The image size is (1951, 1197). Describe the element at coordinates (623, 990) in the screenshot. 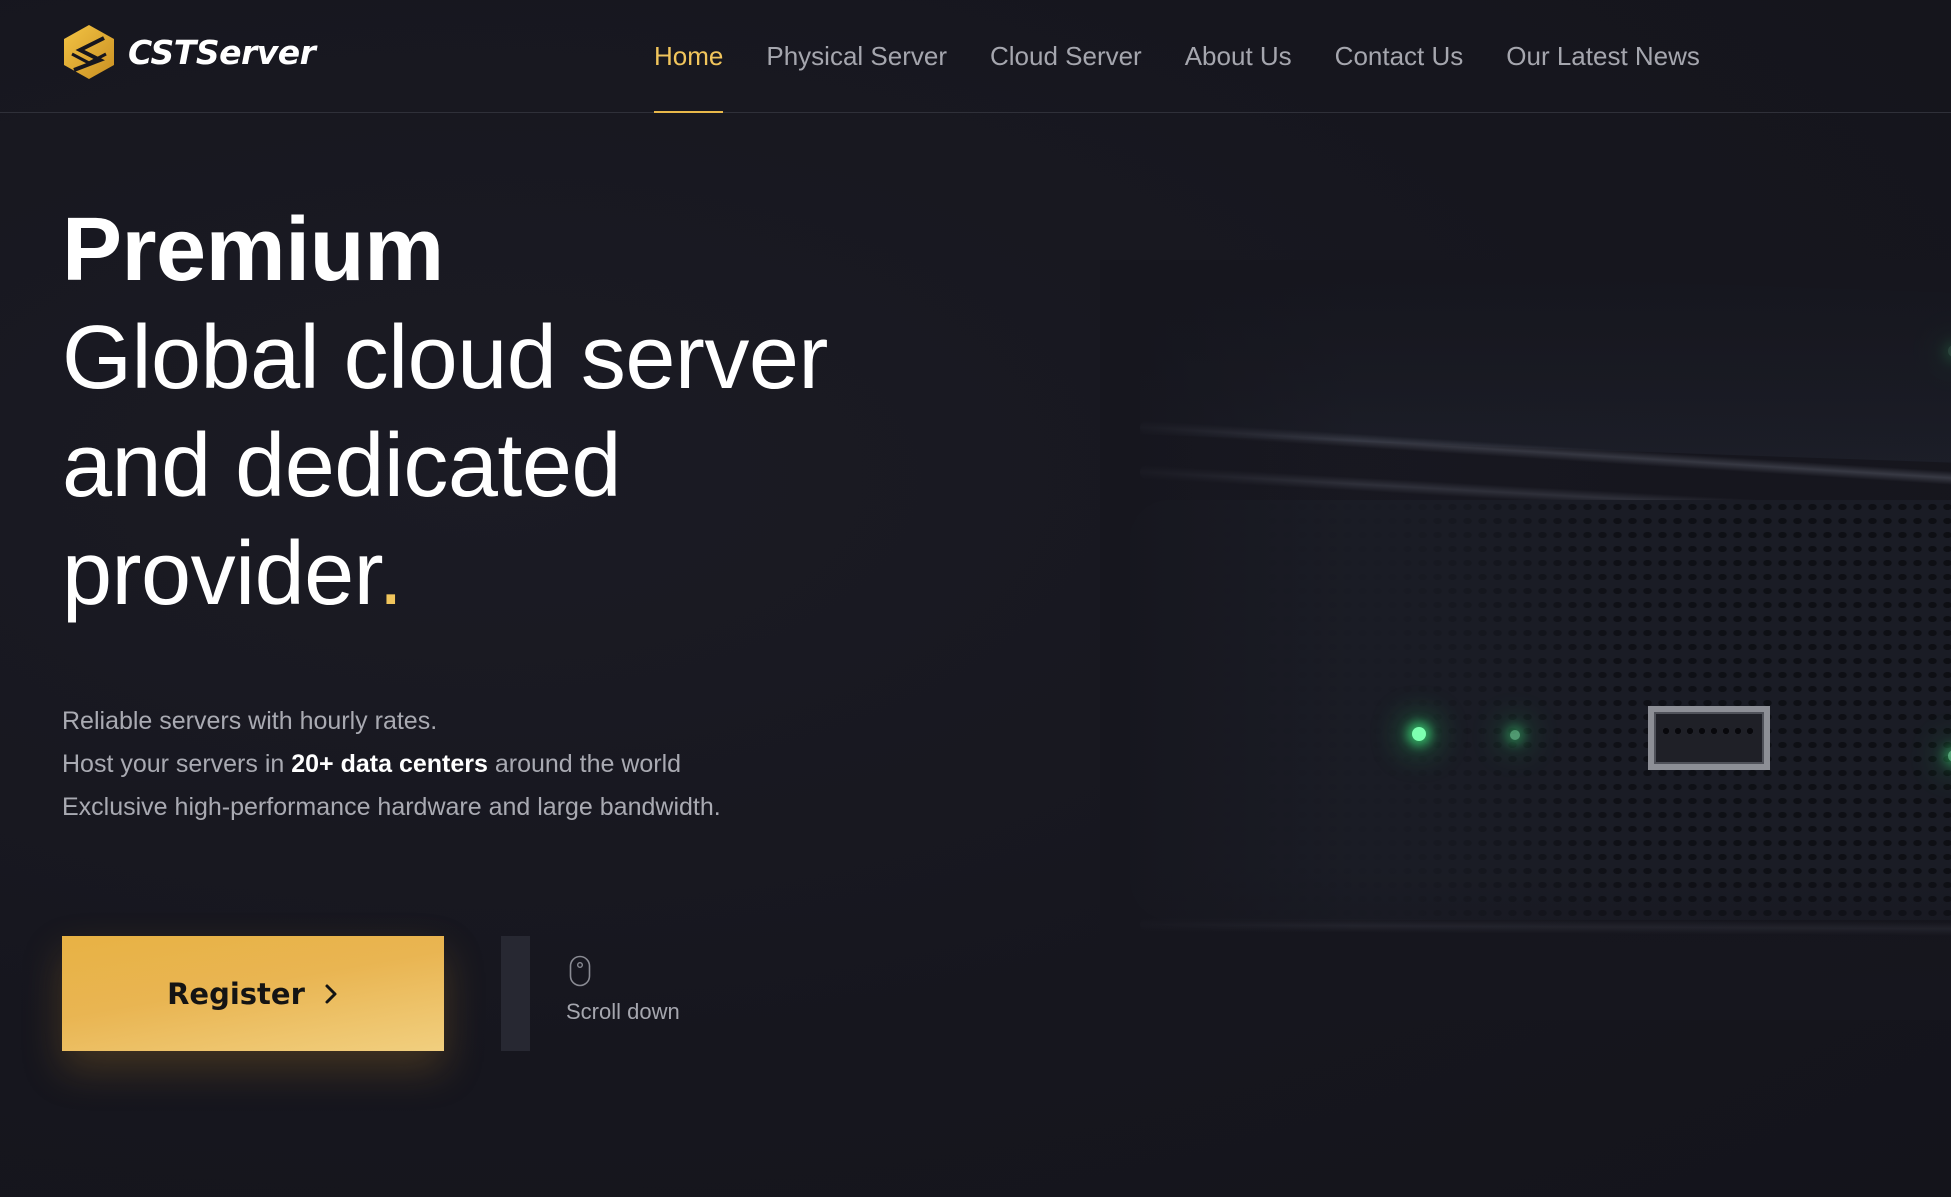

I see `scroll-down-hint: Scroll down` at that location.